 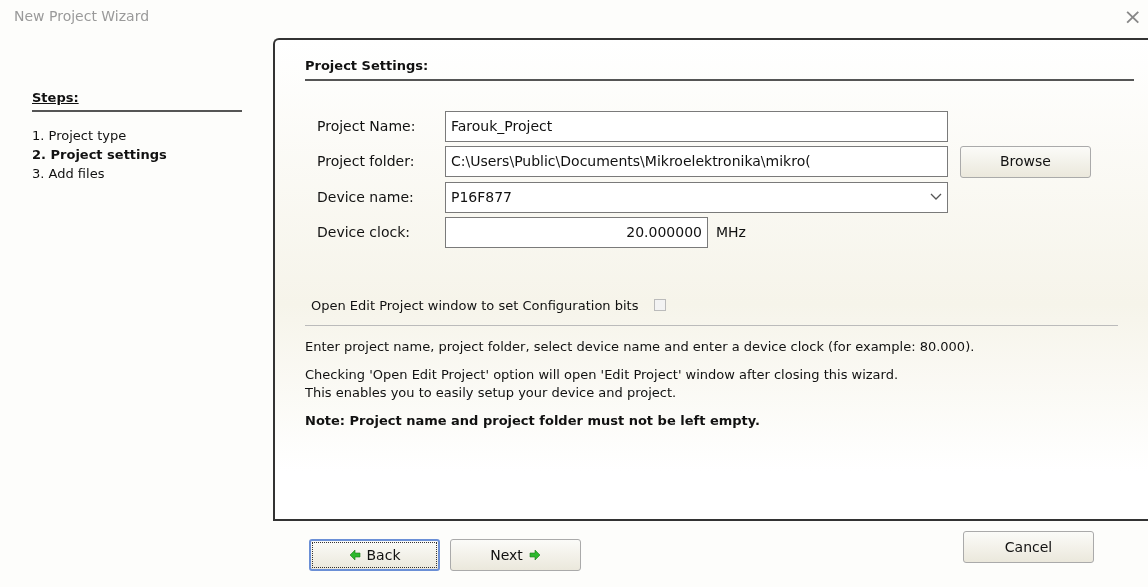 I want to click on window-title: New Project Wizard, so click(x=82, y=16).